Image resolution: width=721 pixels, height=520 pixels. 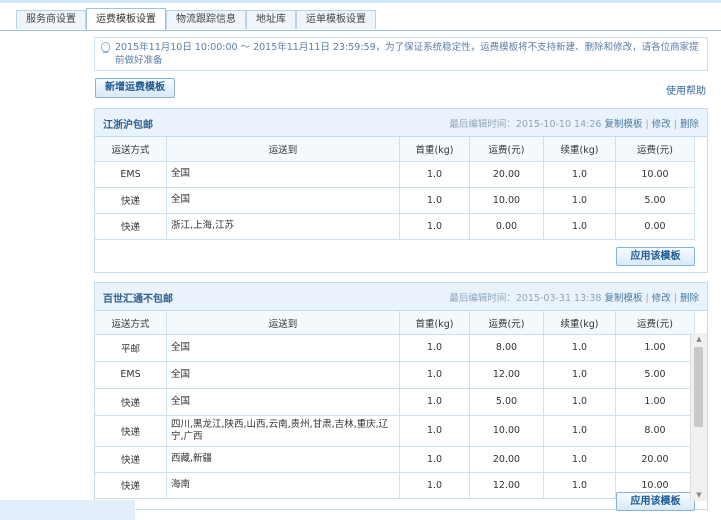 I want to click on lightbulb-icon, so click(x=105, y=47).